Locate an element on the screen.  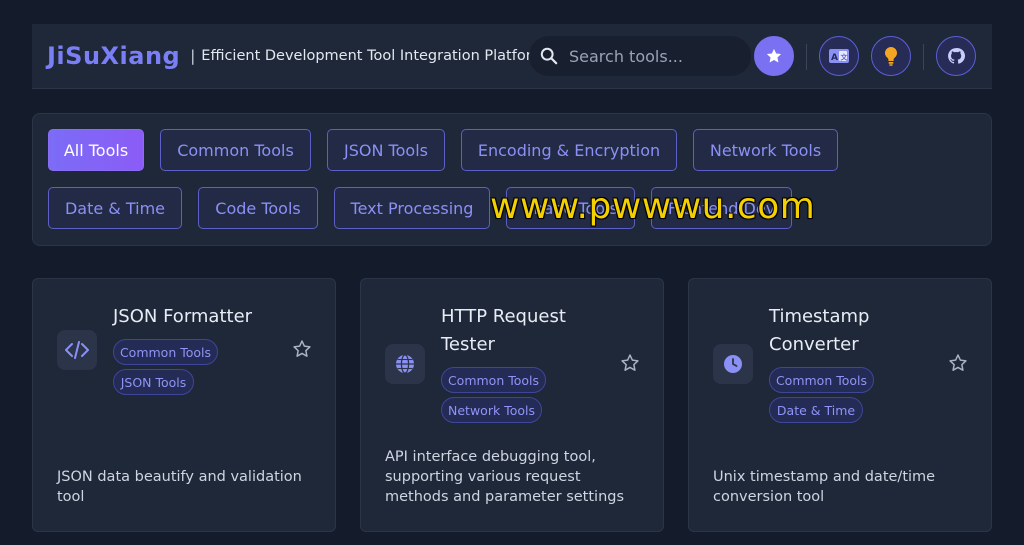
tool-tag: Network Tools is located at coordinates (491, 410).